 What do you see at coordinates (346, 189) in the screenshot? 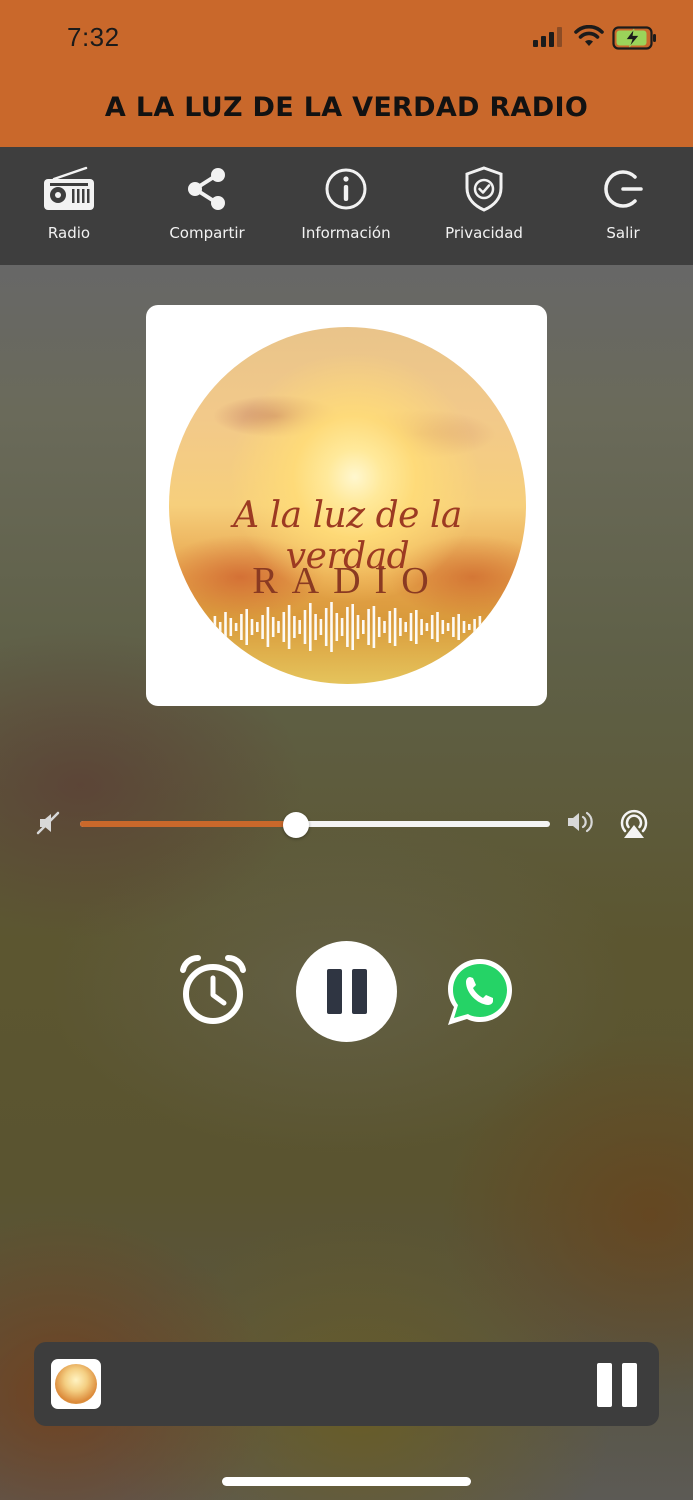
I see `info-icon` at bounding box center [346, 189].